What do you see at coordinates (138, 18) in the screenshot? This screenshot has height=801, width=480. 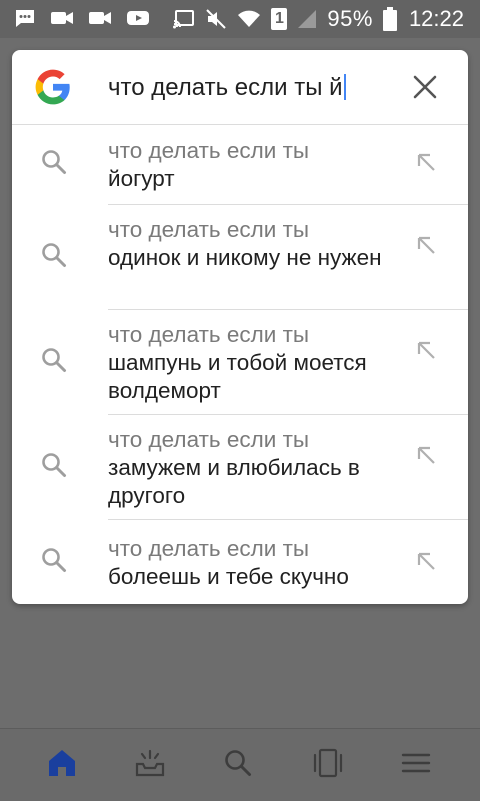 I see `youtube-icon` at bounding box center [138, 18].